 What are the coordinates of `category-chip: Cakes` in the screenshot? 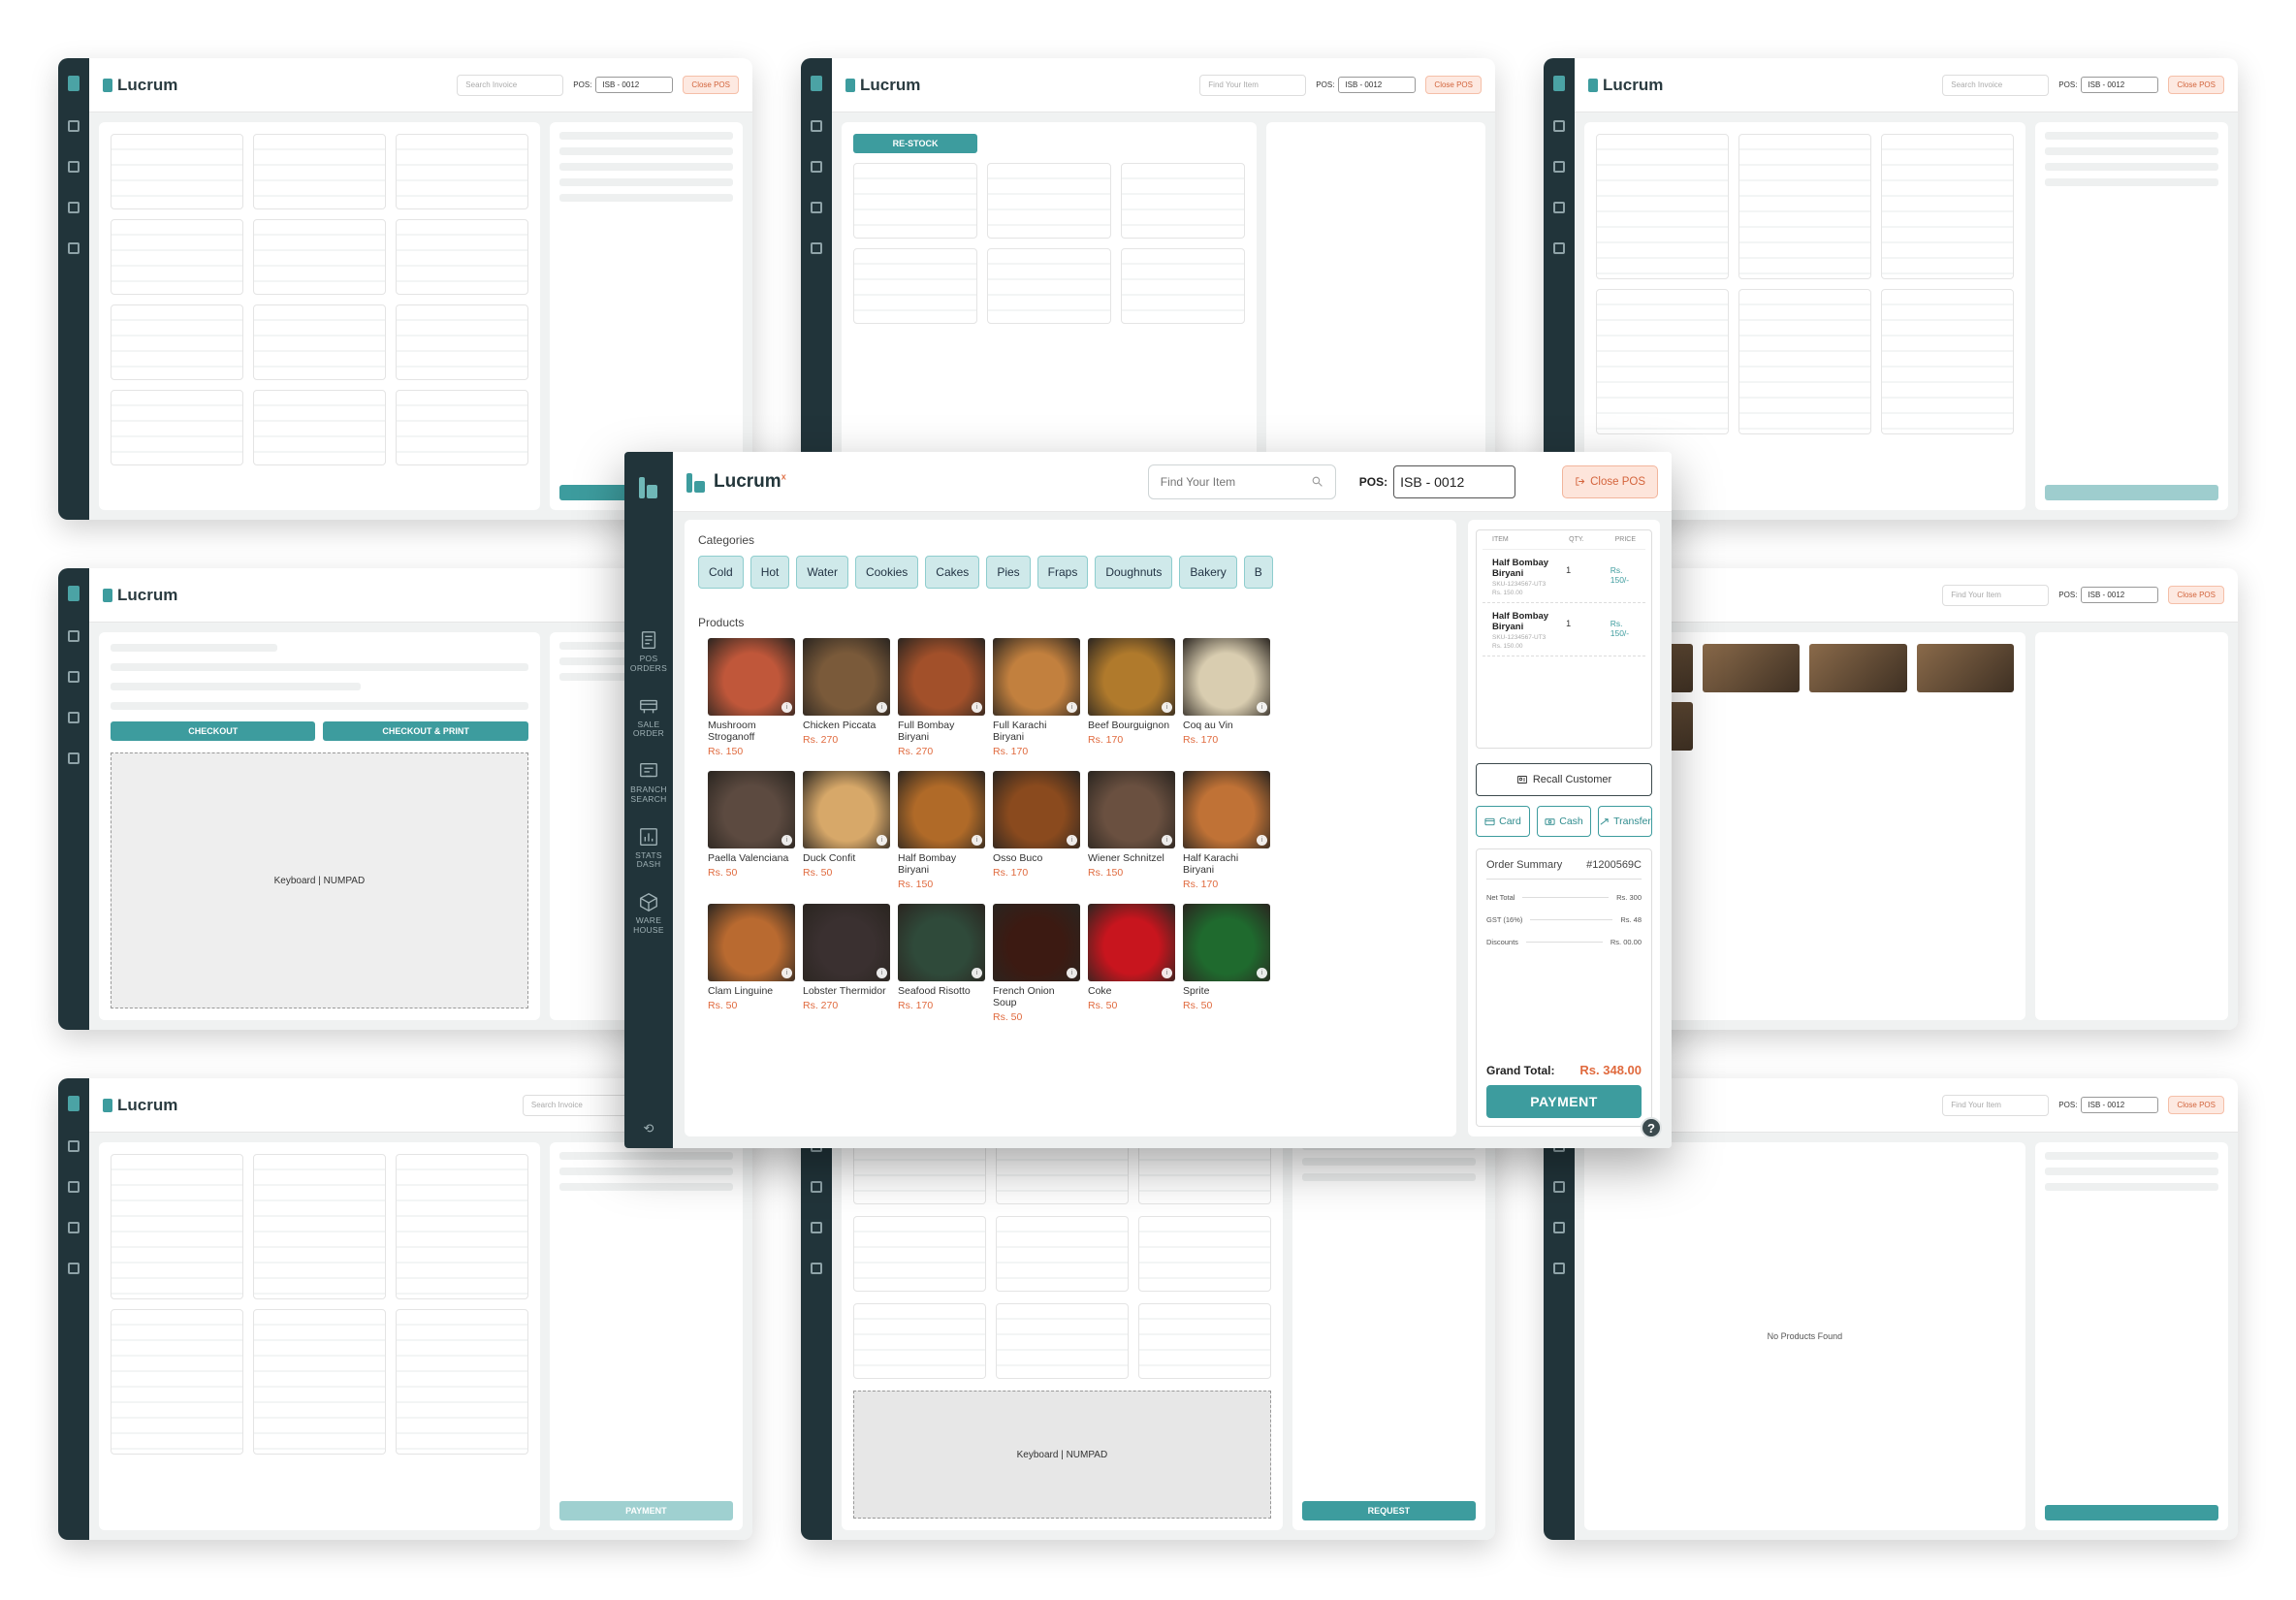 It's located at (952, 572).